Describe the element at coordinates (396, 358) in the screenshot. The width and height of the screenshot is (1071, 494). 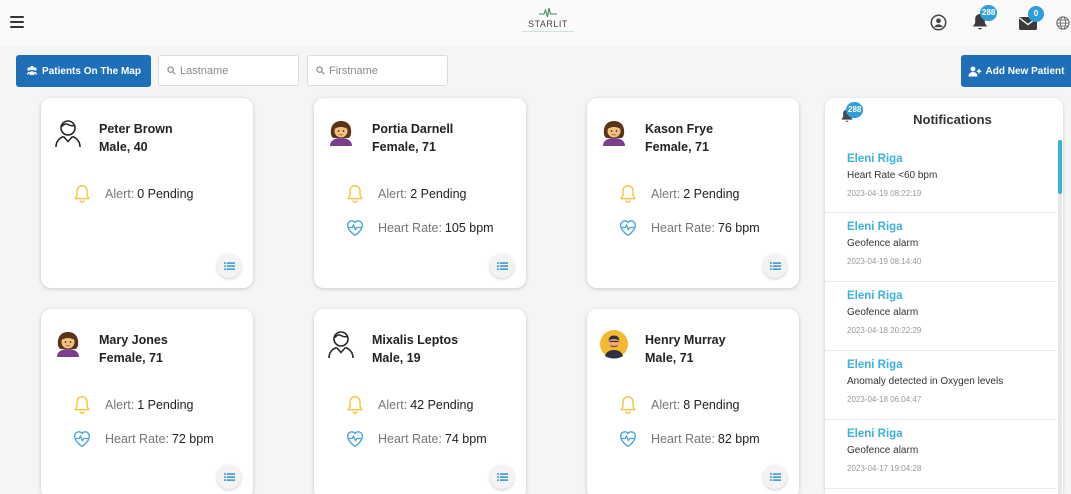
I see `patient-gender-age: Male, 19` at that location.